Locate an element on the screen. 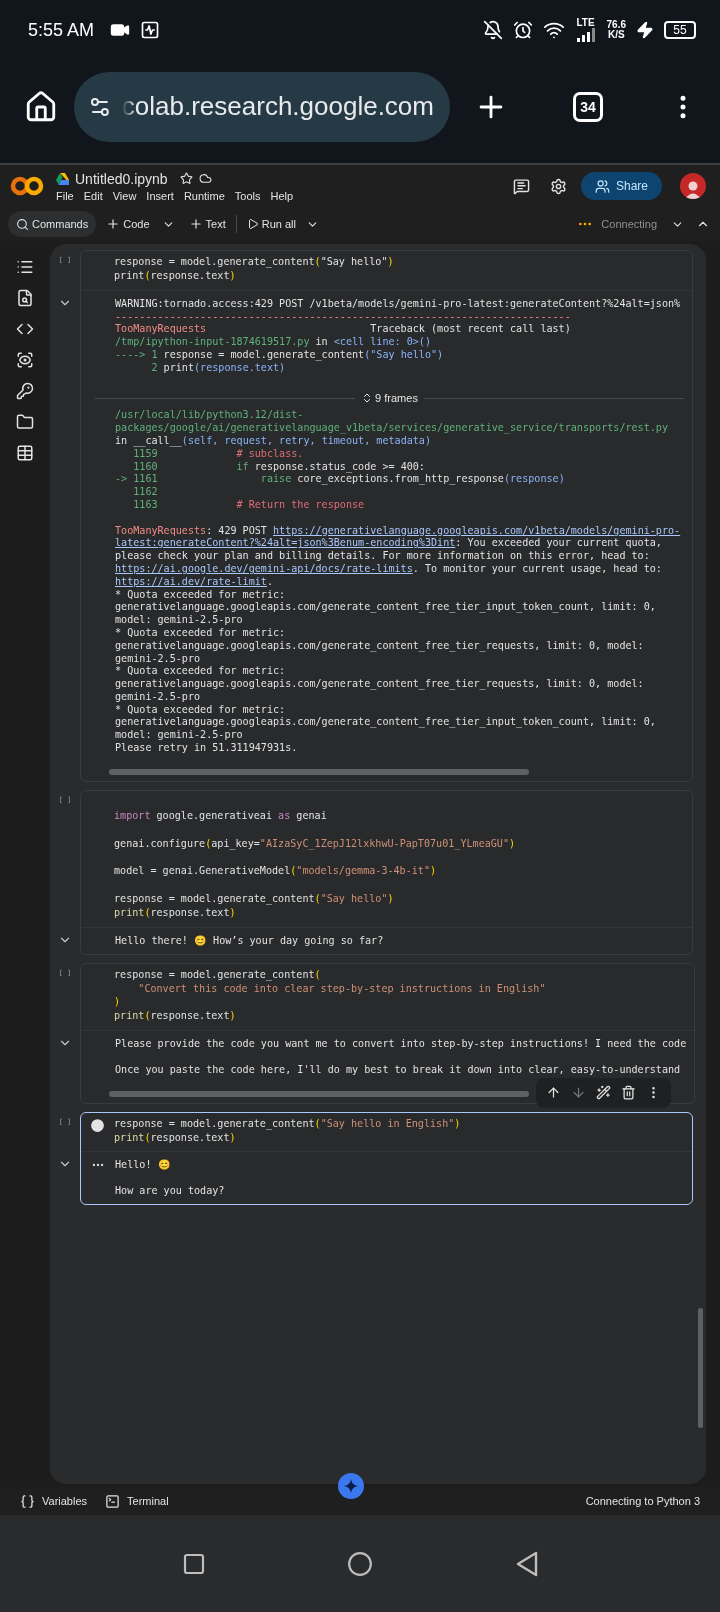 The height and width of the screenshot is (1612, 720). signal-icon is located at coordinates (585, 35).